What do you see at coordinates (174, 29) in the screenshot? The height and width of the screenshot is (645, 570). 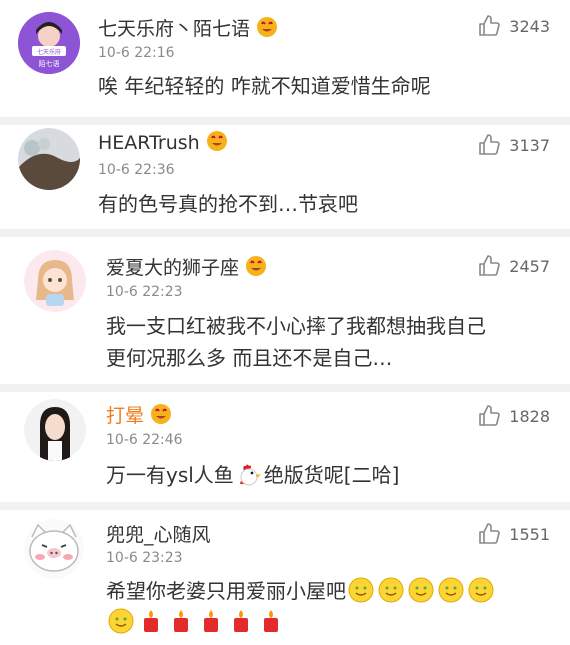 I see `username-text: 七天乐府丶陌七语` at bounding box center [174, 29].